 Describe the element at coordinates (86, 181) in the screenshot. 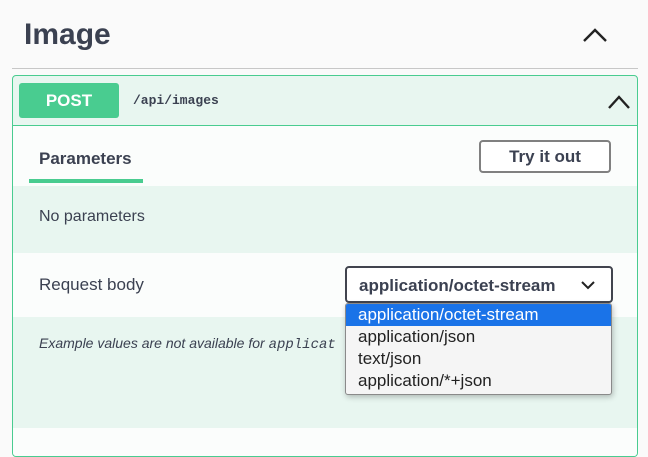

I see `tab-underline` at that location.